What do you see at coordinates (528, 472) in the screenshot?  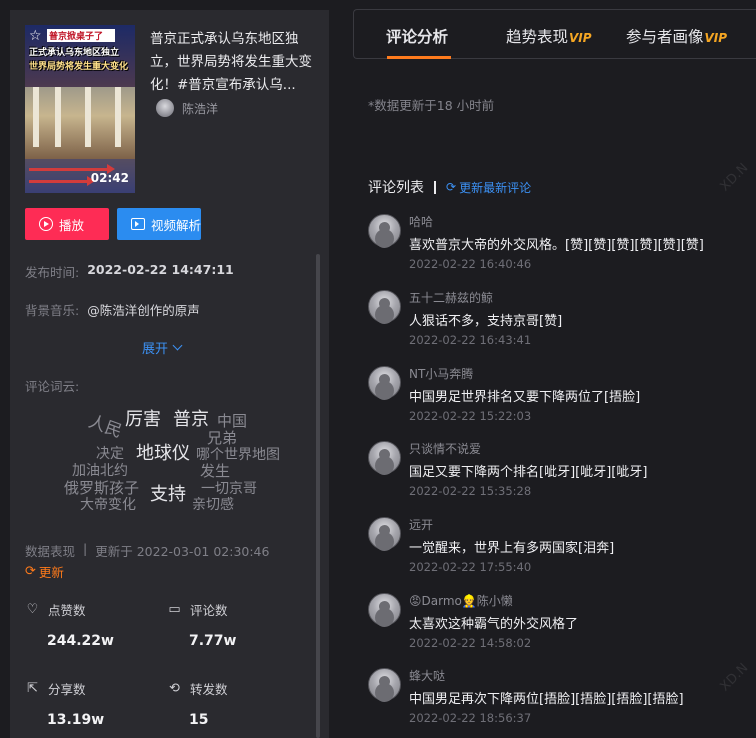 I see `comment-text: 国足又要下降两个排名[呲牙][呲牙][呲牙]` at bounding box center [528, 472].